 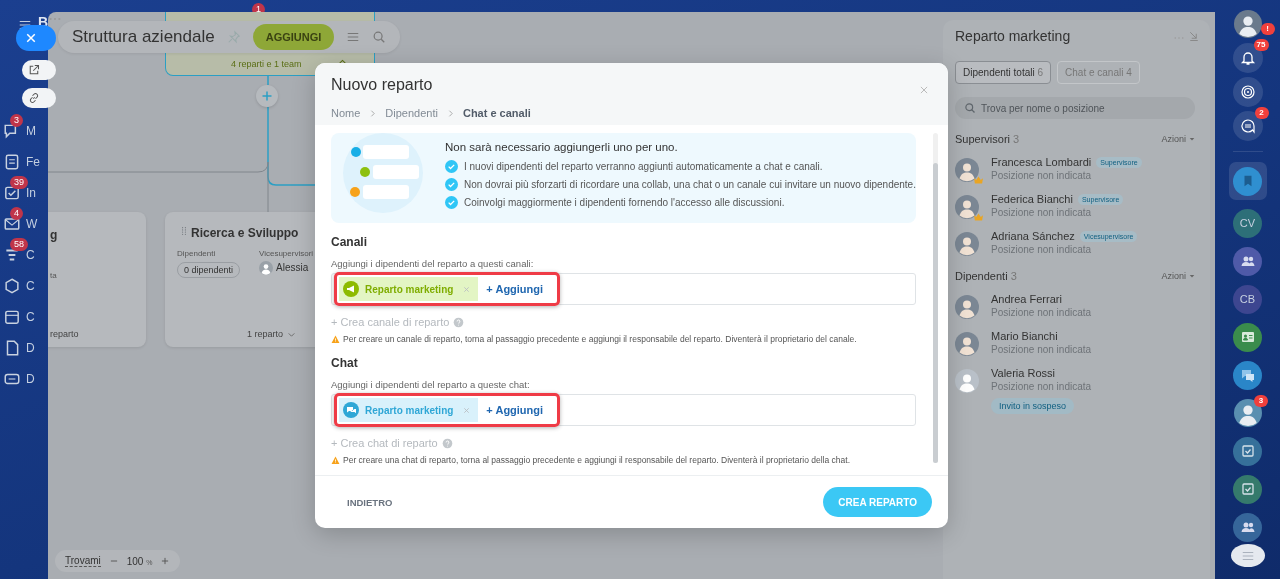 I want to click on breadcrumb-step: Chat e canali, so click(x=496, y=113).